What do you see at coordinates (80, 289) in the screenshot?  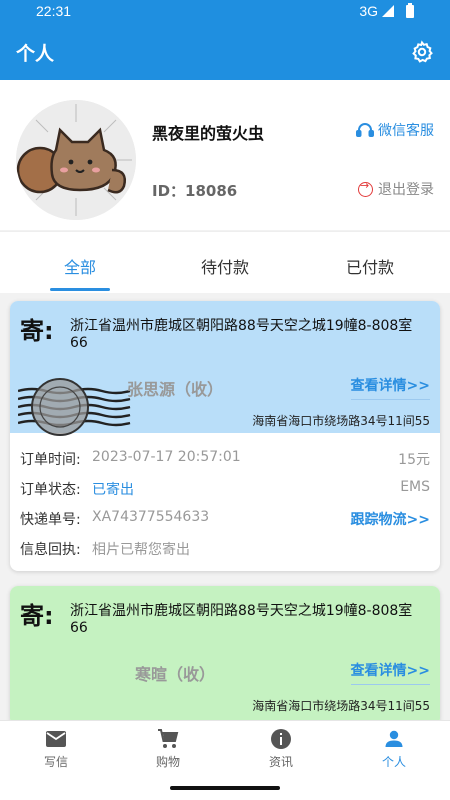 I see `tab-indicator` at bounding box center [80, 289].